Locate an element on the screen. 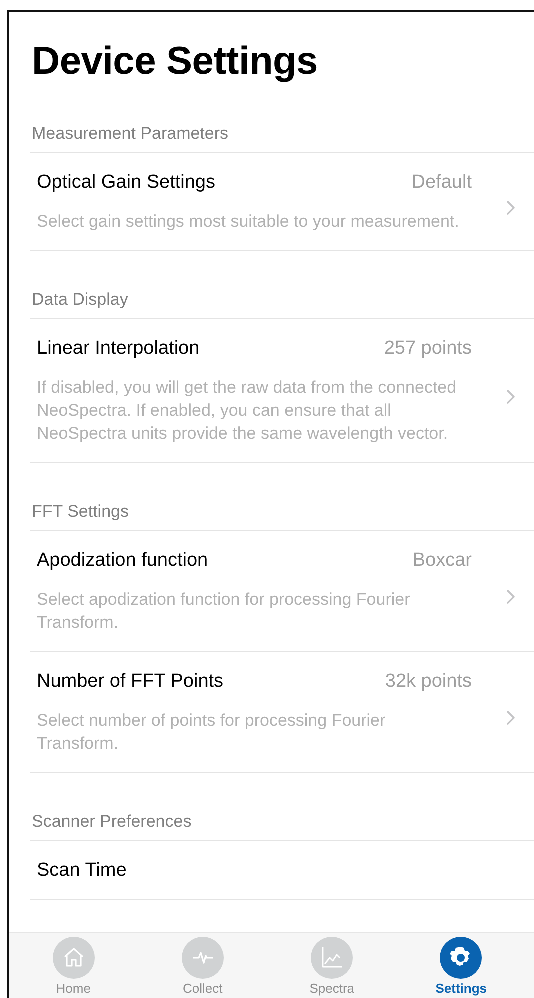 The width and height of the screenshot is (534, 998). settings-row: Linear Interpolation 257 points If disabled, you will get the raw data from the connected NeoSpectra. If enabled, you can ensure that all NeoSpectra units provide the same wavelength vector. is located at coordinates (282, 391).